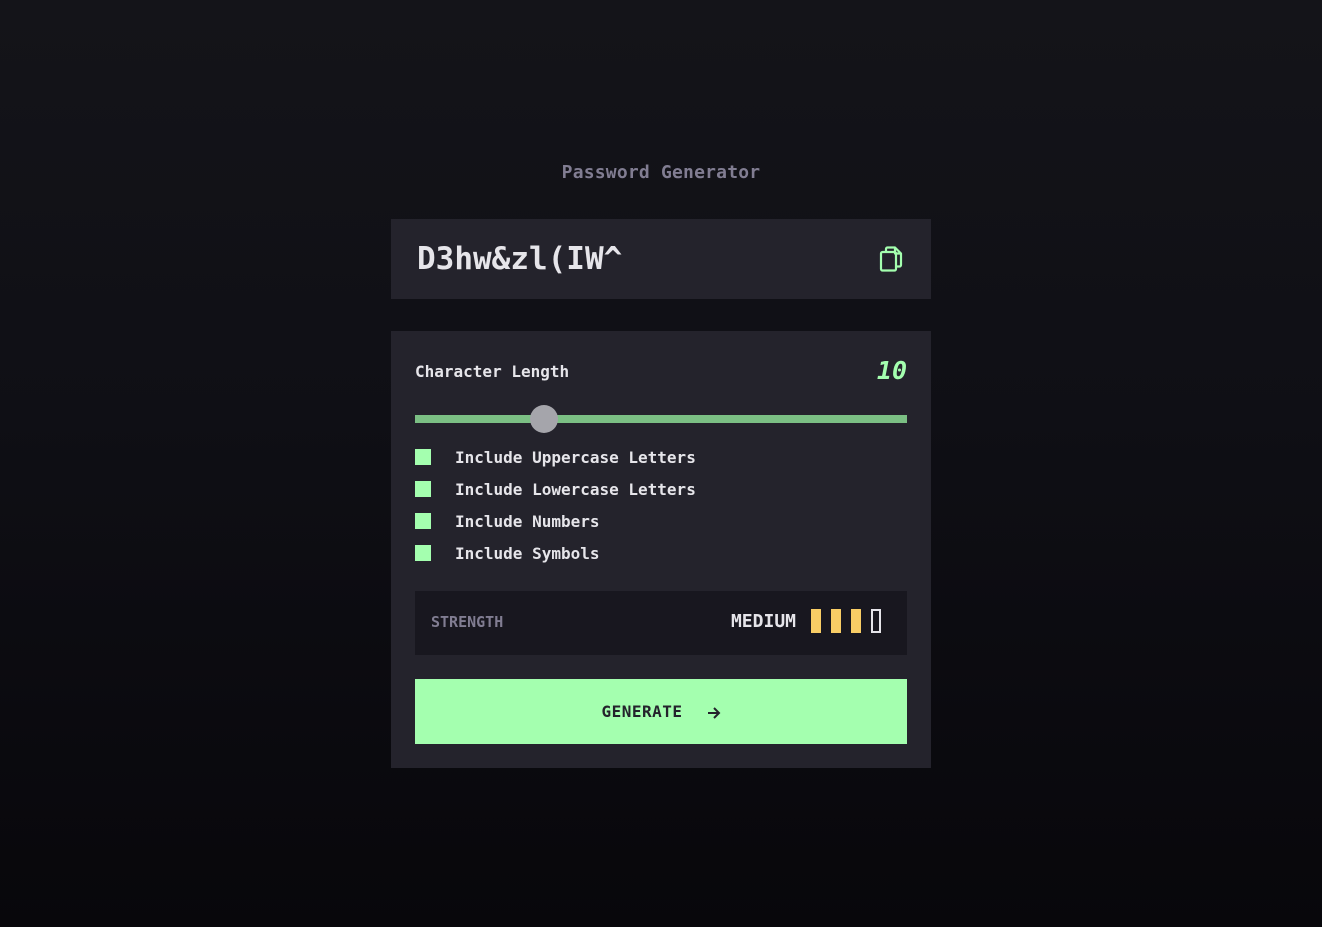 Image resolution: width=1322 pixels, height=927 pixels. What do you see at coordinates (492, 371) in the screenshot?
I see `length-label: Character Length` at bounding box center [492, 371].